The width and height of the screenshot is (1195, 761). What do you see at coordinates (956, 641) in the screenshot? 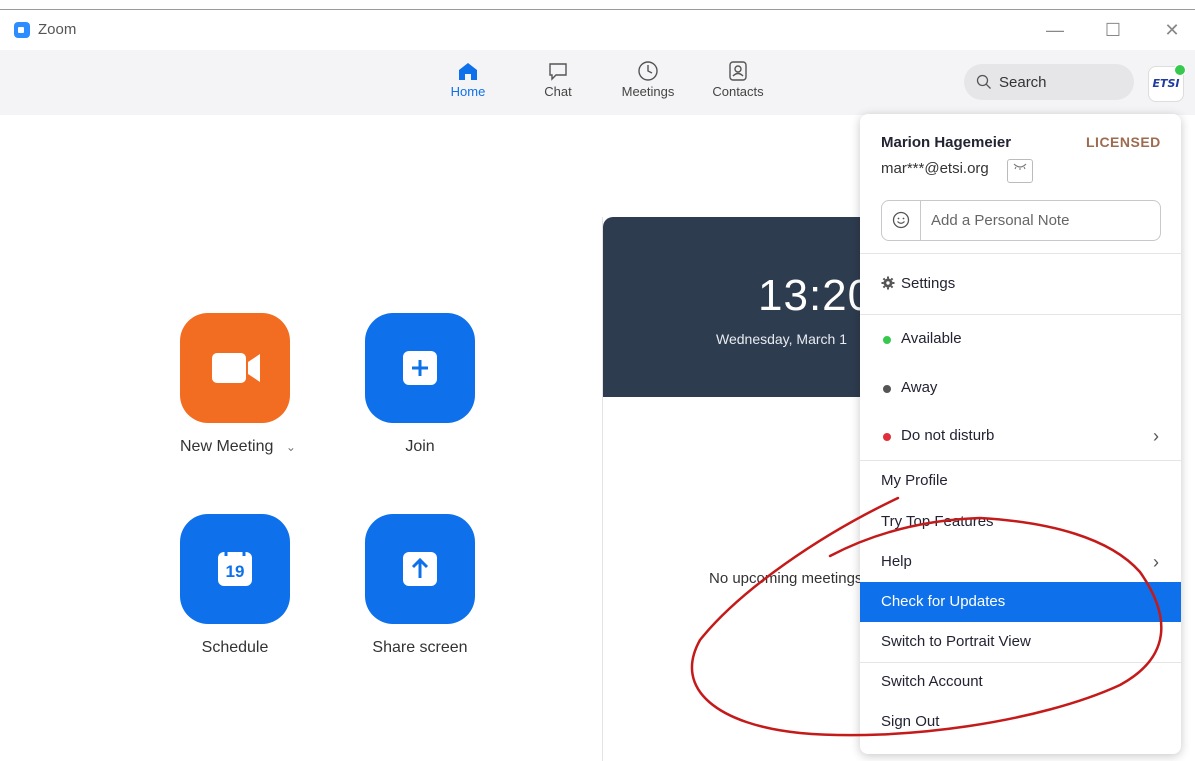
I see `portrait-view-label: Switch to Portrait View` at bounding box center [956, 641].